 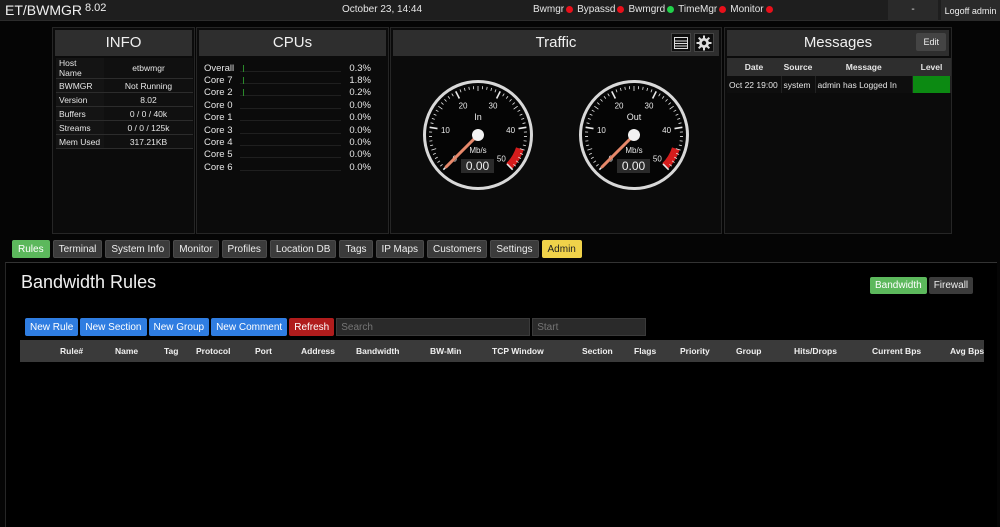 I want to click on info-key: Mem Used, so click(x=80, y=141).